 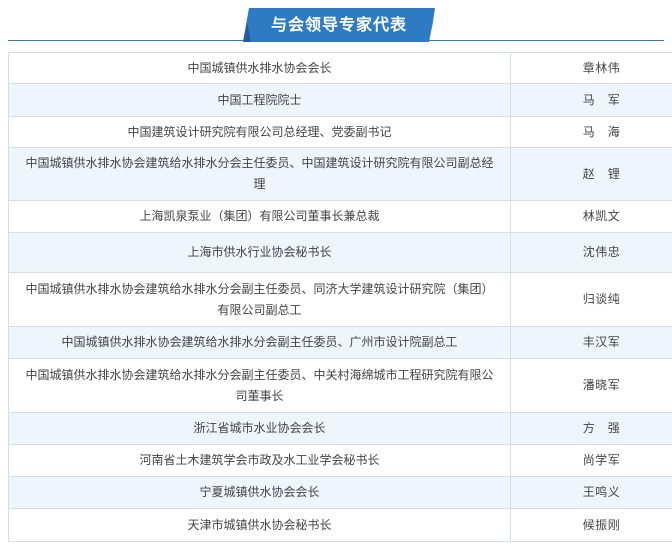 What do you see at coordinates (259, 132) in the screenshot?
I see `organization-cell: 中国建筑设计研究院有限公司总经理、党委副书记` at bounding box center [259, 132].